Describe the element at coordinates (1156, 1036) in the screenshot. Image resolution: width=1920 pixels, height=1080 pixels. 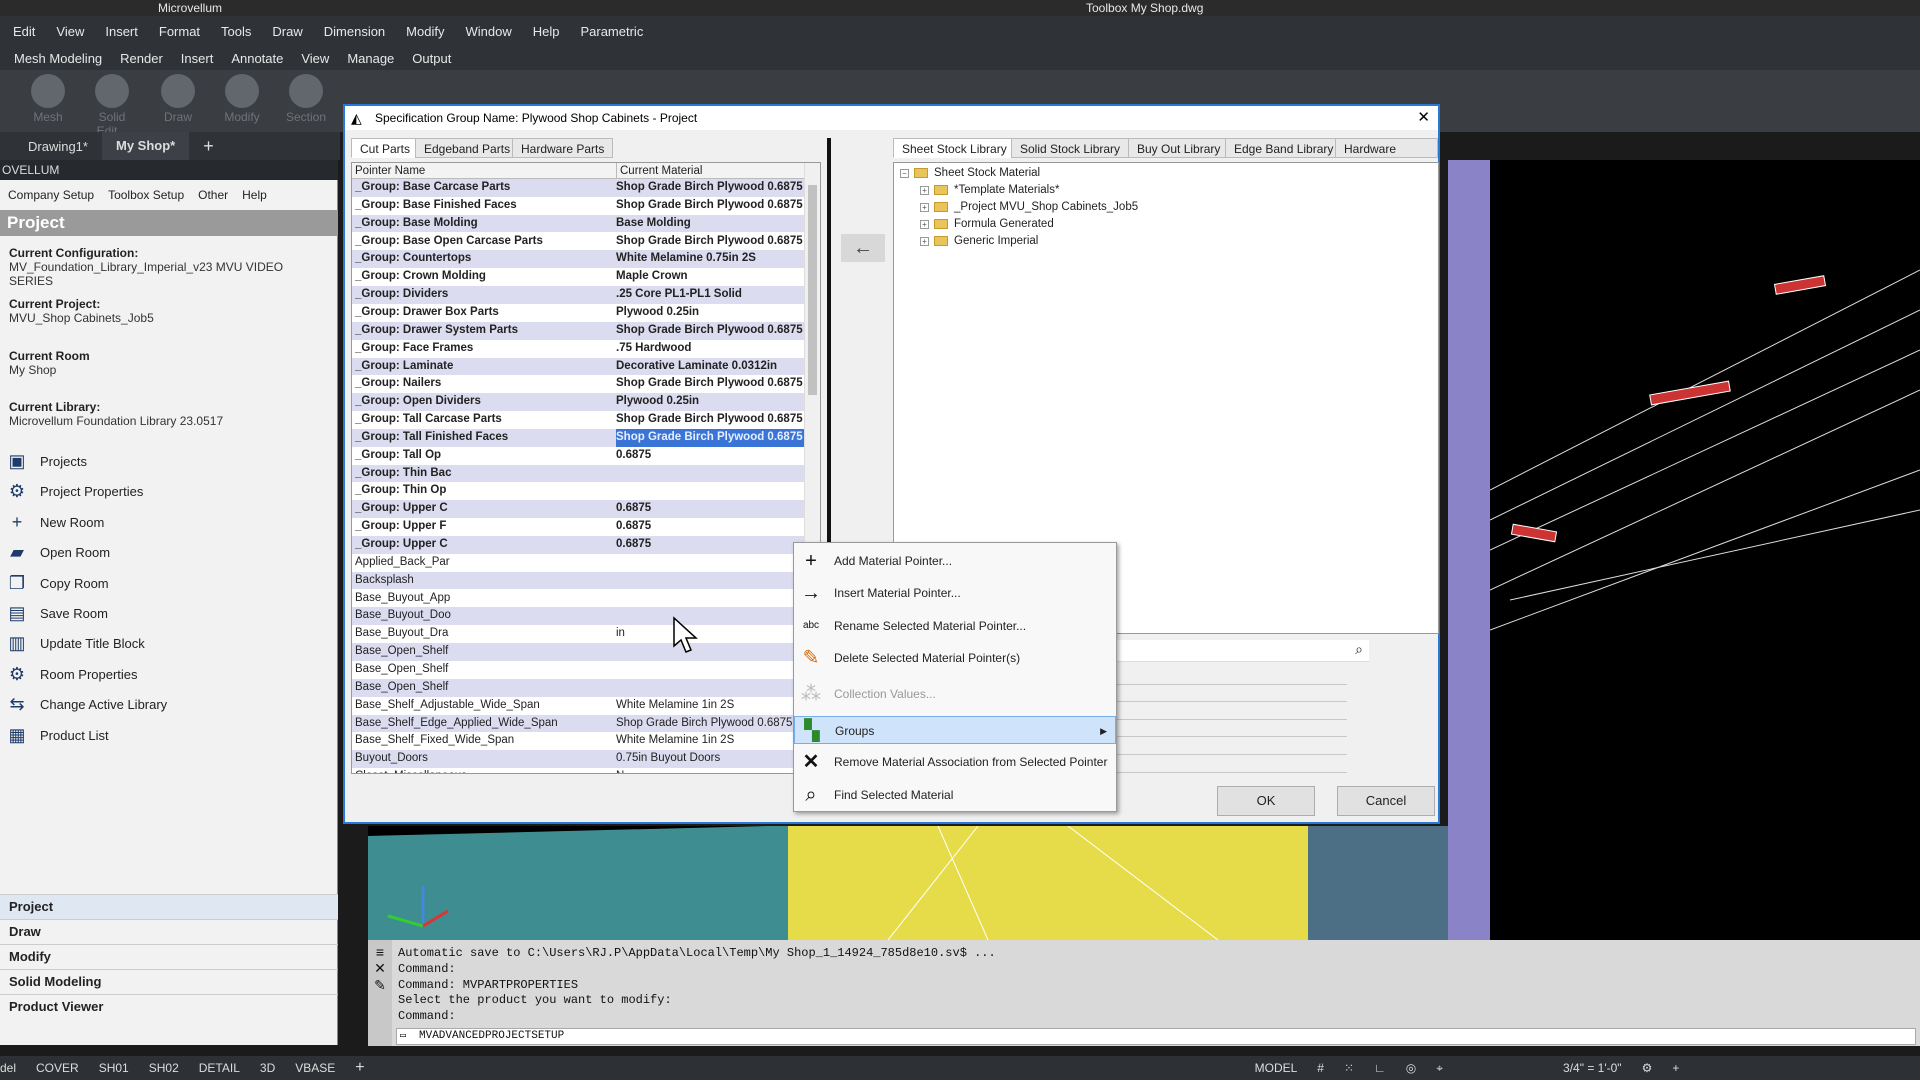
I see `command-input: ▭ MVADVANCEDPROJECTSETUP` at that location.